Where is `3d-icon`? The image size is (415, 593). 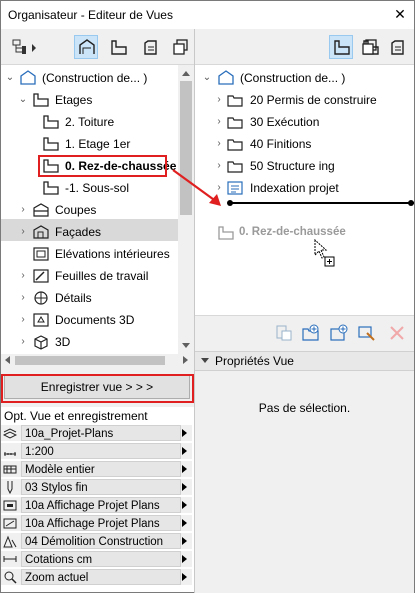
3d-icon is located at coordinates (41, 342).